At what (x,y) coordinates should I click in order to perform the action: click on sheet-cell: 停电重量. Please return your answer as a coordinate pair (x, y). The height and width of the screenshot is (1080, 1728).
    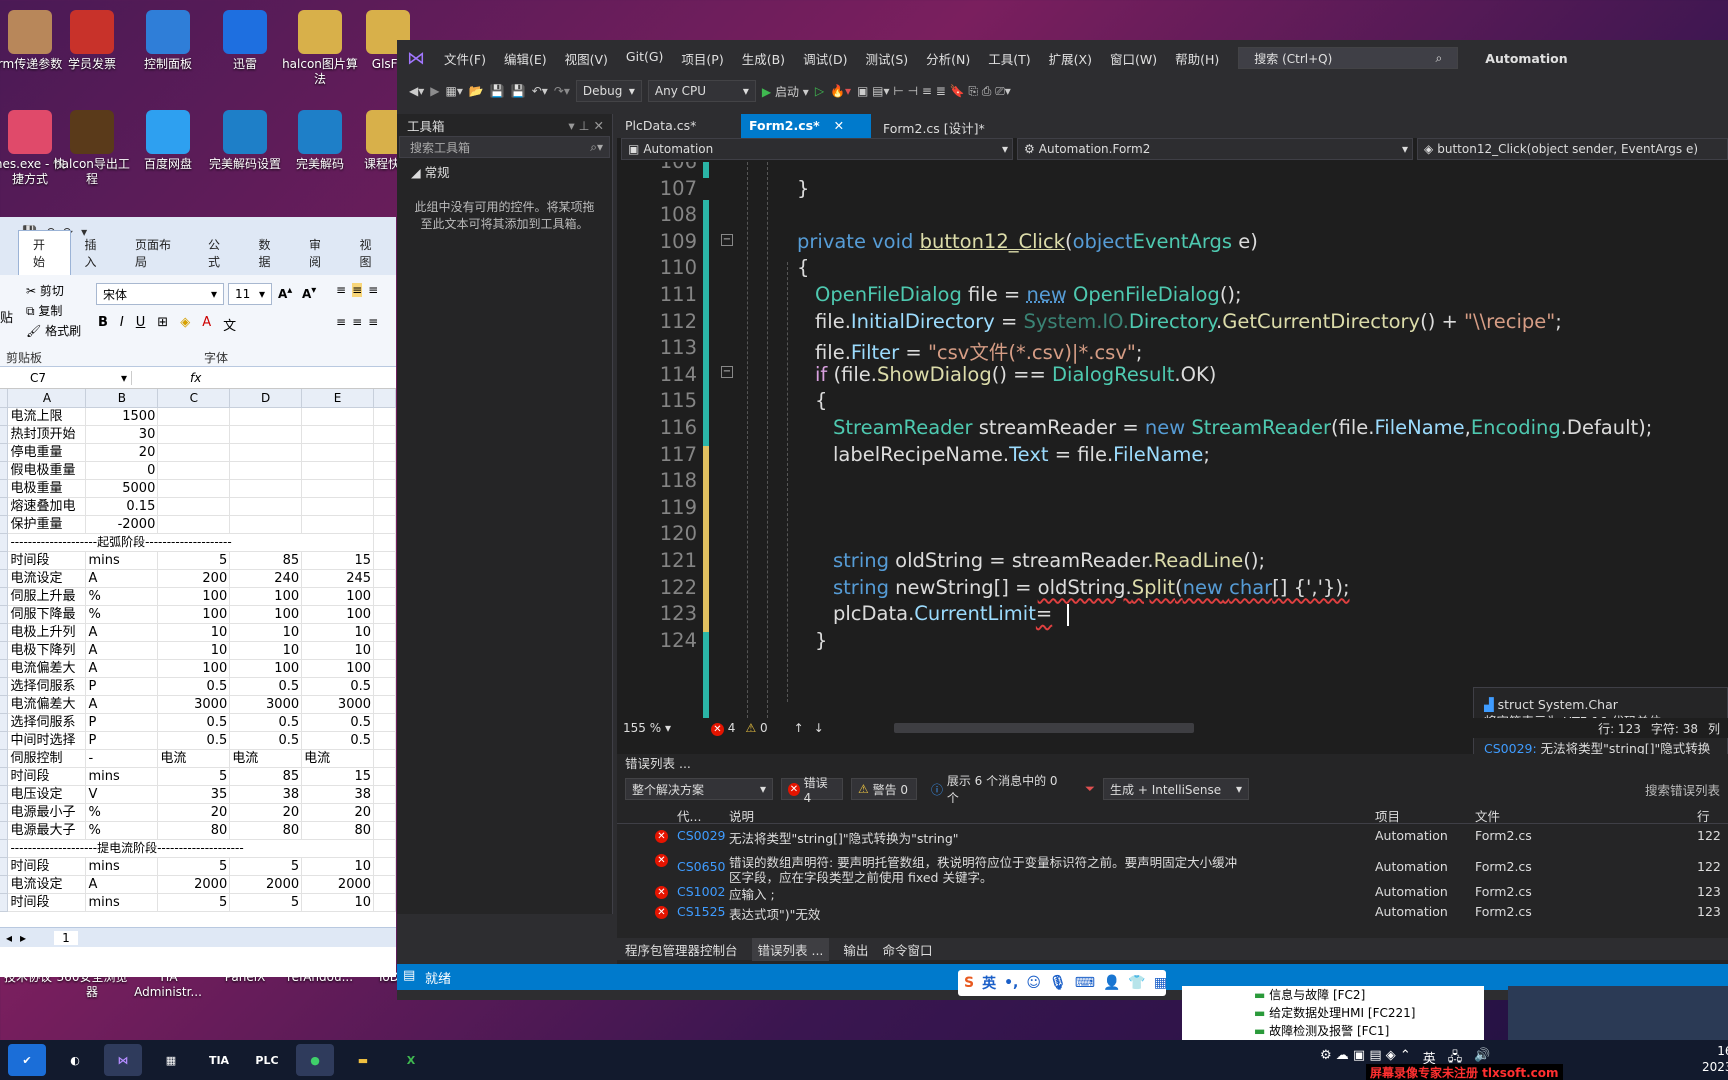
    Looking at the image, I should click on (47, 452).